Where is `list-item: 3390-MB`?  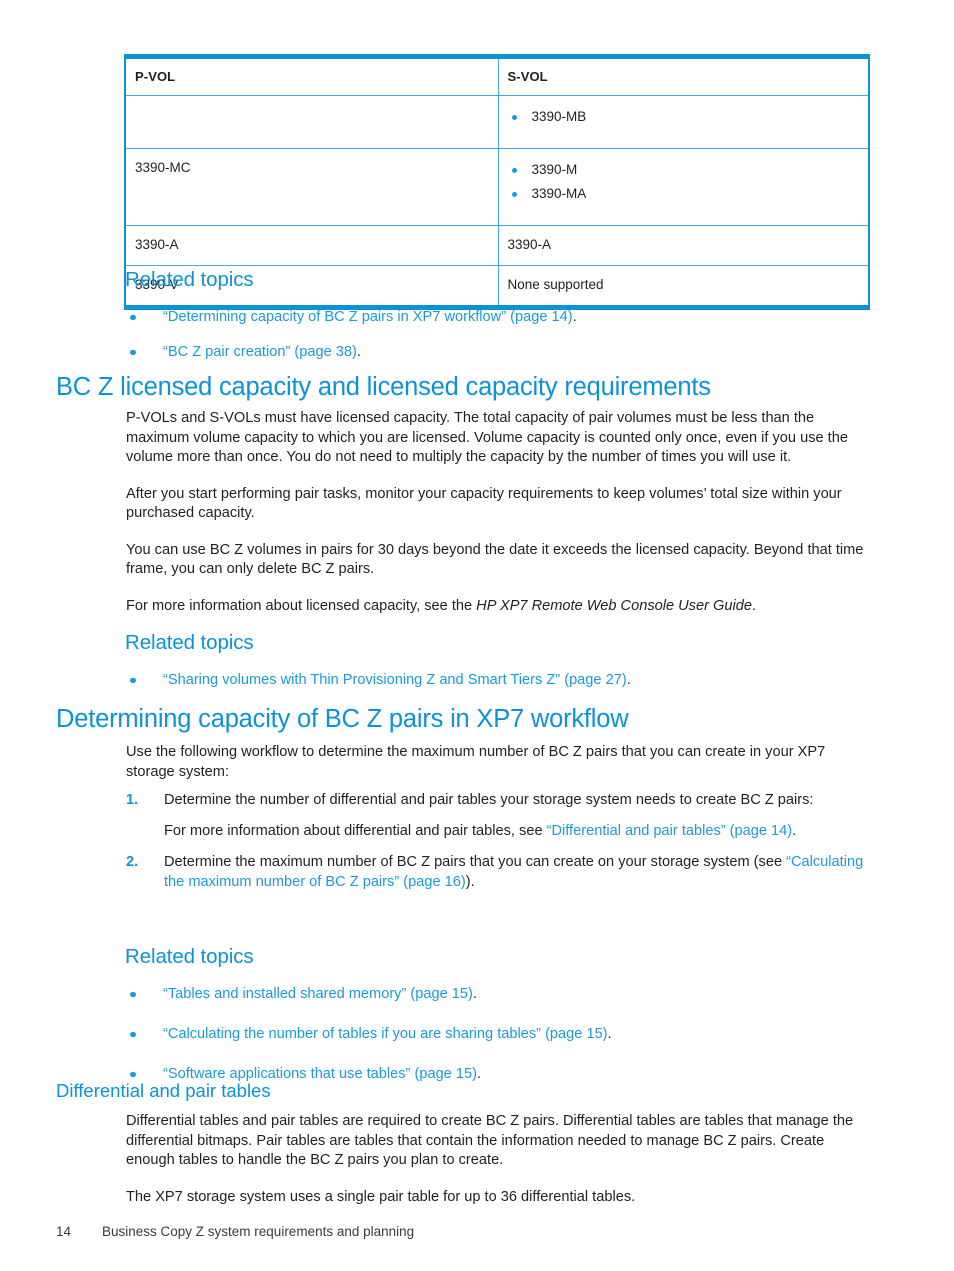 list-item: 3390-MB is located at coordinates (683, 117).